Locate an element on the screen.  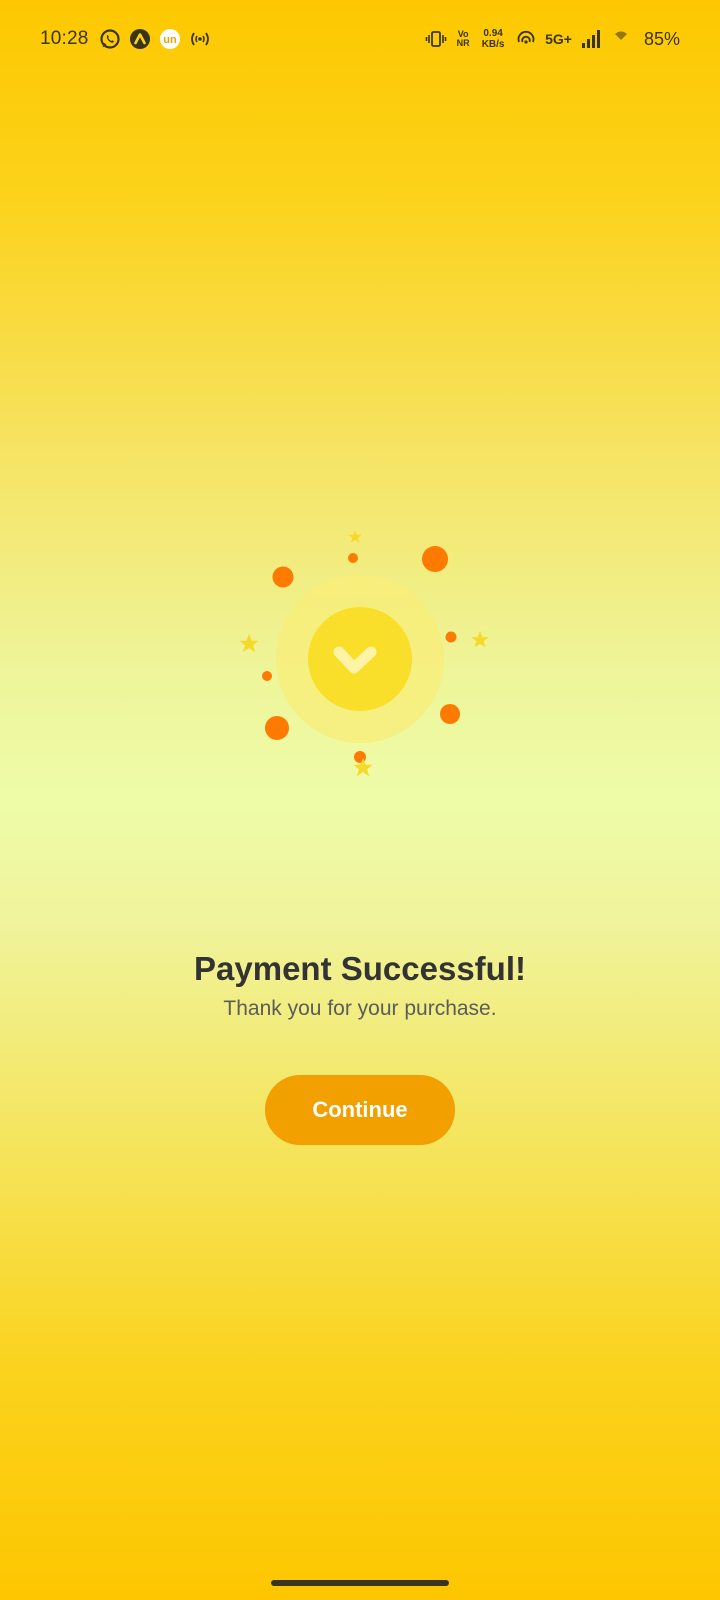
continue-button: Continue is located at coordinates (360, 1110).